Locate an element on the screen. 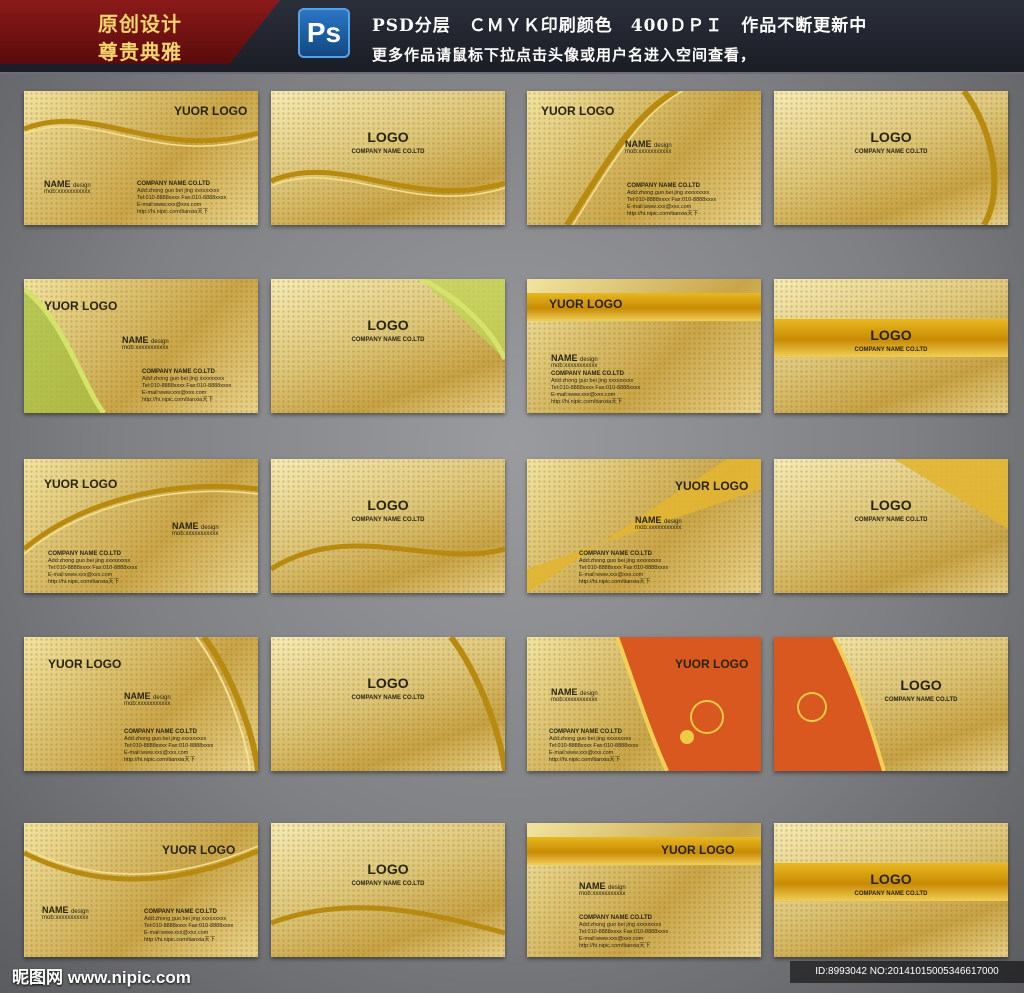 This screenshot has width=1024, height=993. watermark-site: 昵图网 www.nipic.com is located at coordinates (101, 977).